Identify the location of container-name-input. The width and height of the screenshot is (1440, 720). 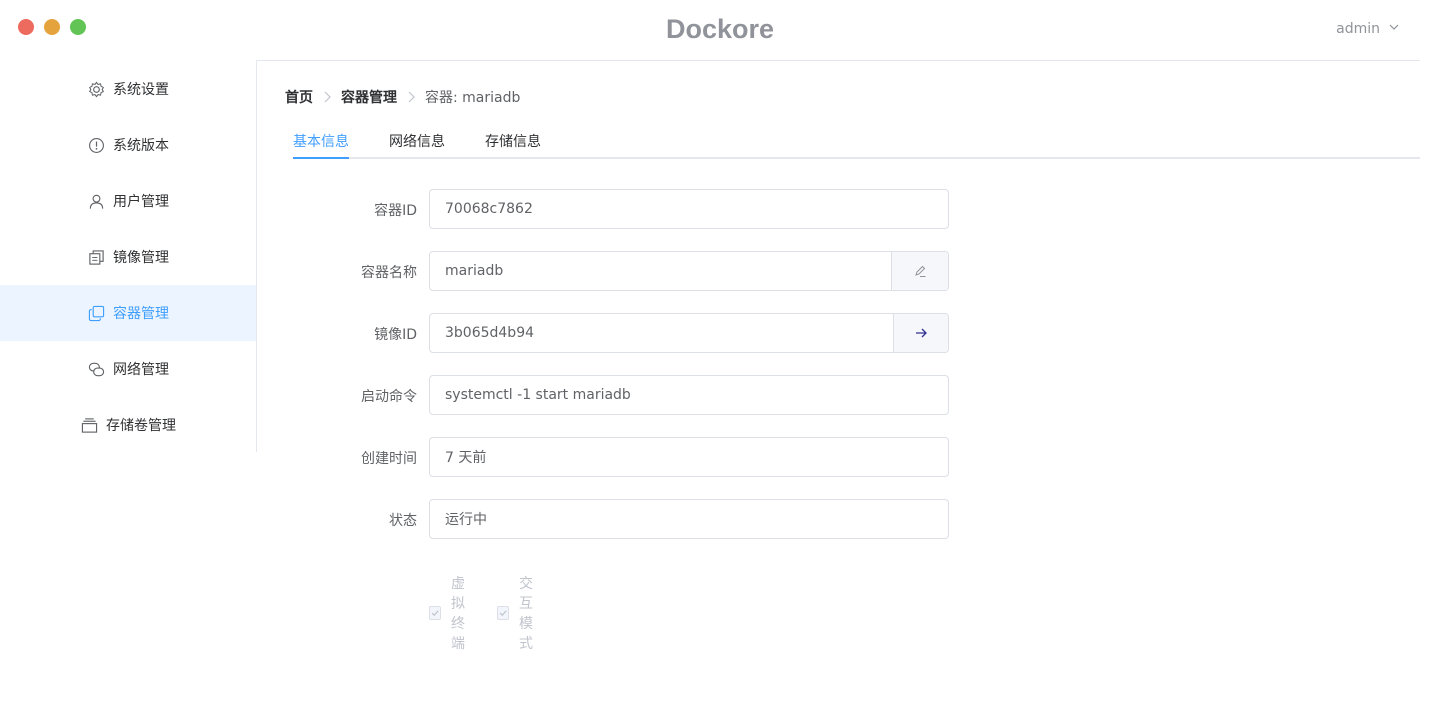
(660, 271).